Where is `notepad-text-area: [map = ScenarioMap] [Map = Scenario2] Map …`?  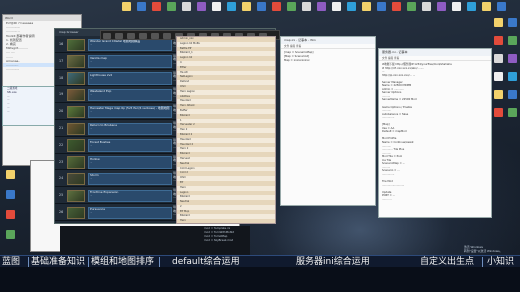
notepad-text-area: [map = ScenarioMap] [Map = Scenario2] Map … is located at coordinates (328, 56).